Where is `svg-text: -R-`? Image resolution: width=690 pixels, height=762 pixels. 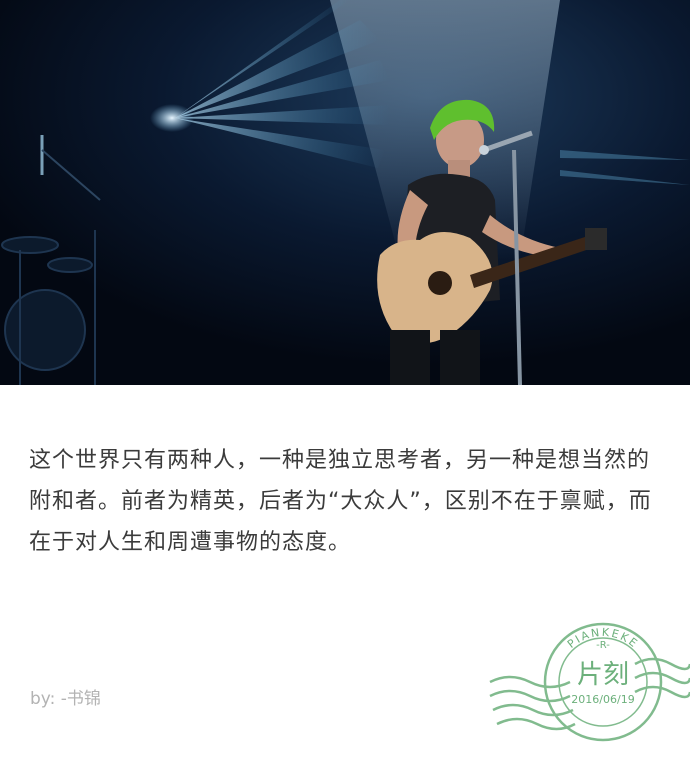 svg-text: -R- is located at coordinates (603, 645).